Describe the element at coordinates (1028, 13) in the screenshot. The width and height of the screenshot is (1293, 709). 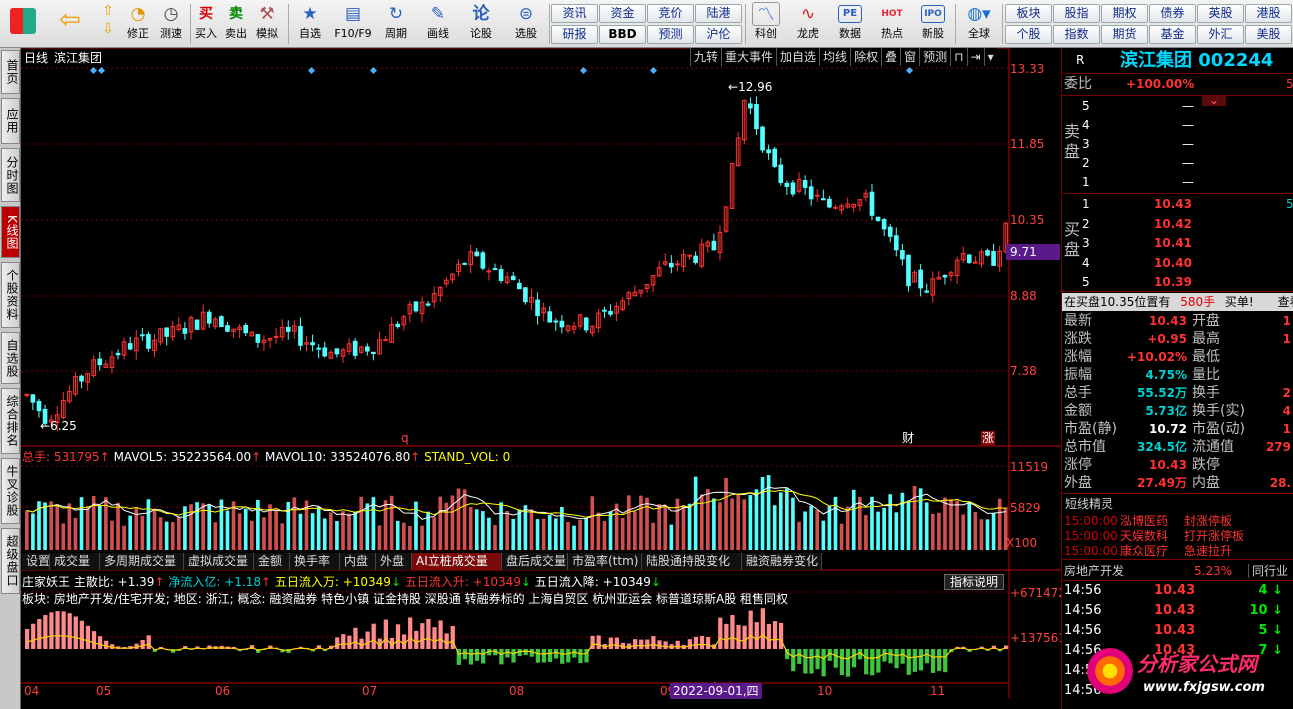
I see `sector-button: 板块` at that location.